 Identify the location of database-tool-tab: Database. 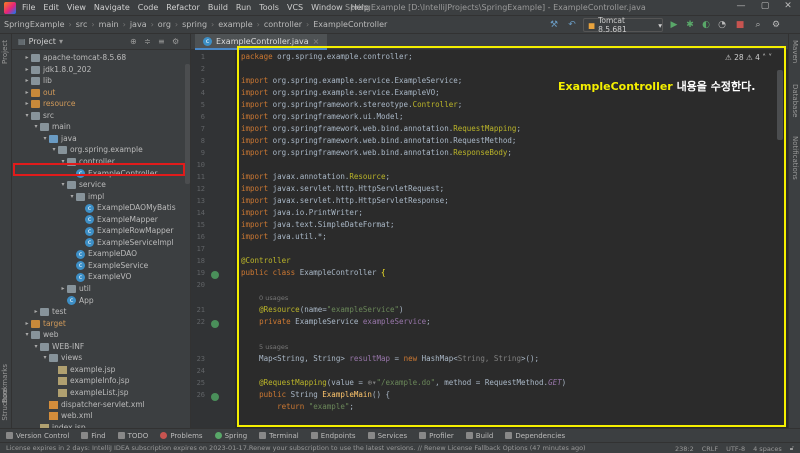
(795, 100).